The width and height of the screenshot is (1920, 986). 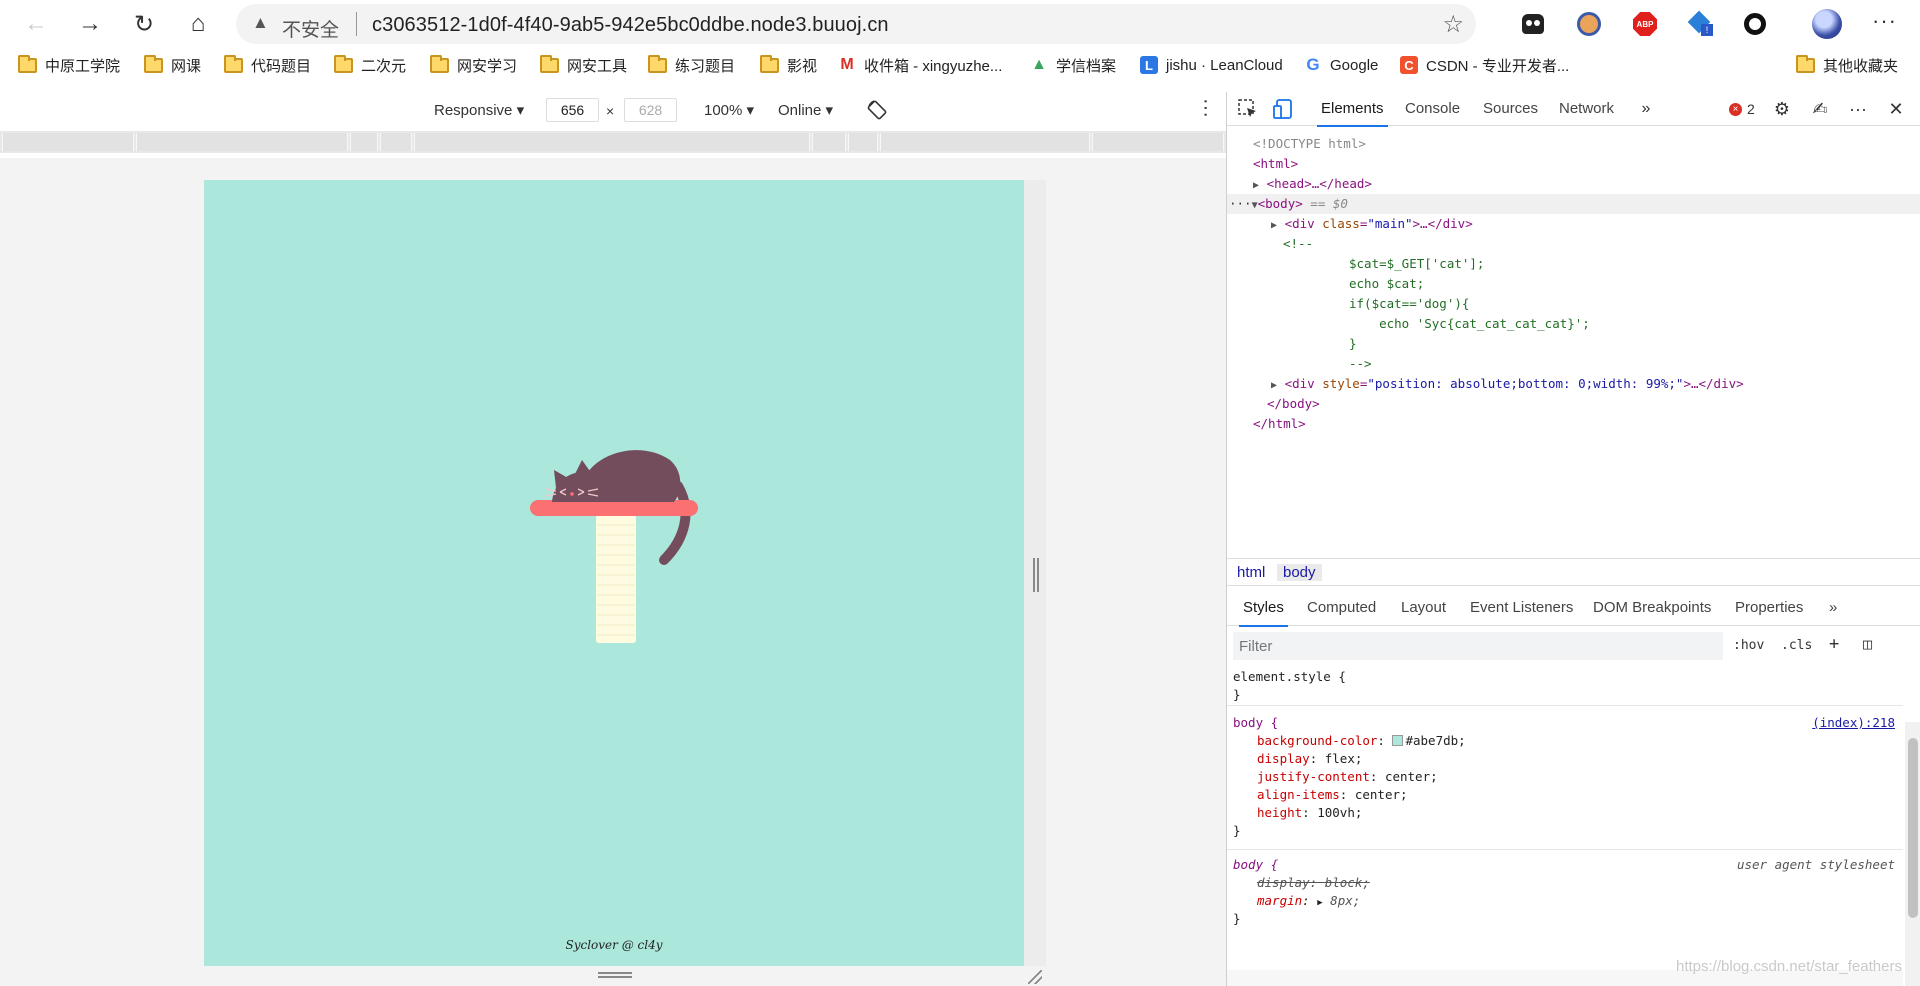 I want to click on favorite-star-icon: ☆, so click(x=1453, y=24).